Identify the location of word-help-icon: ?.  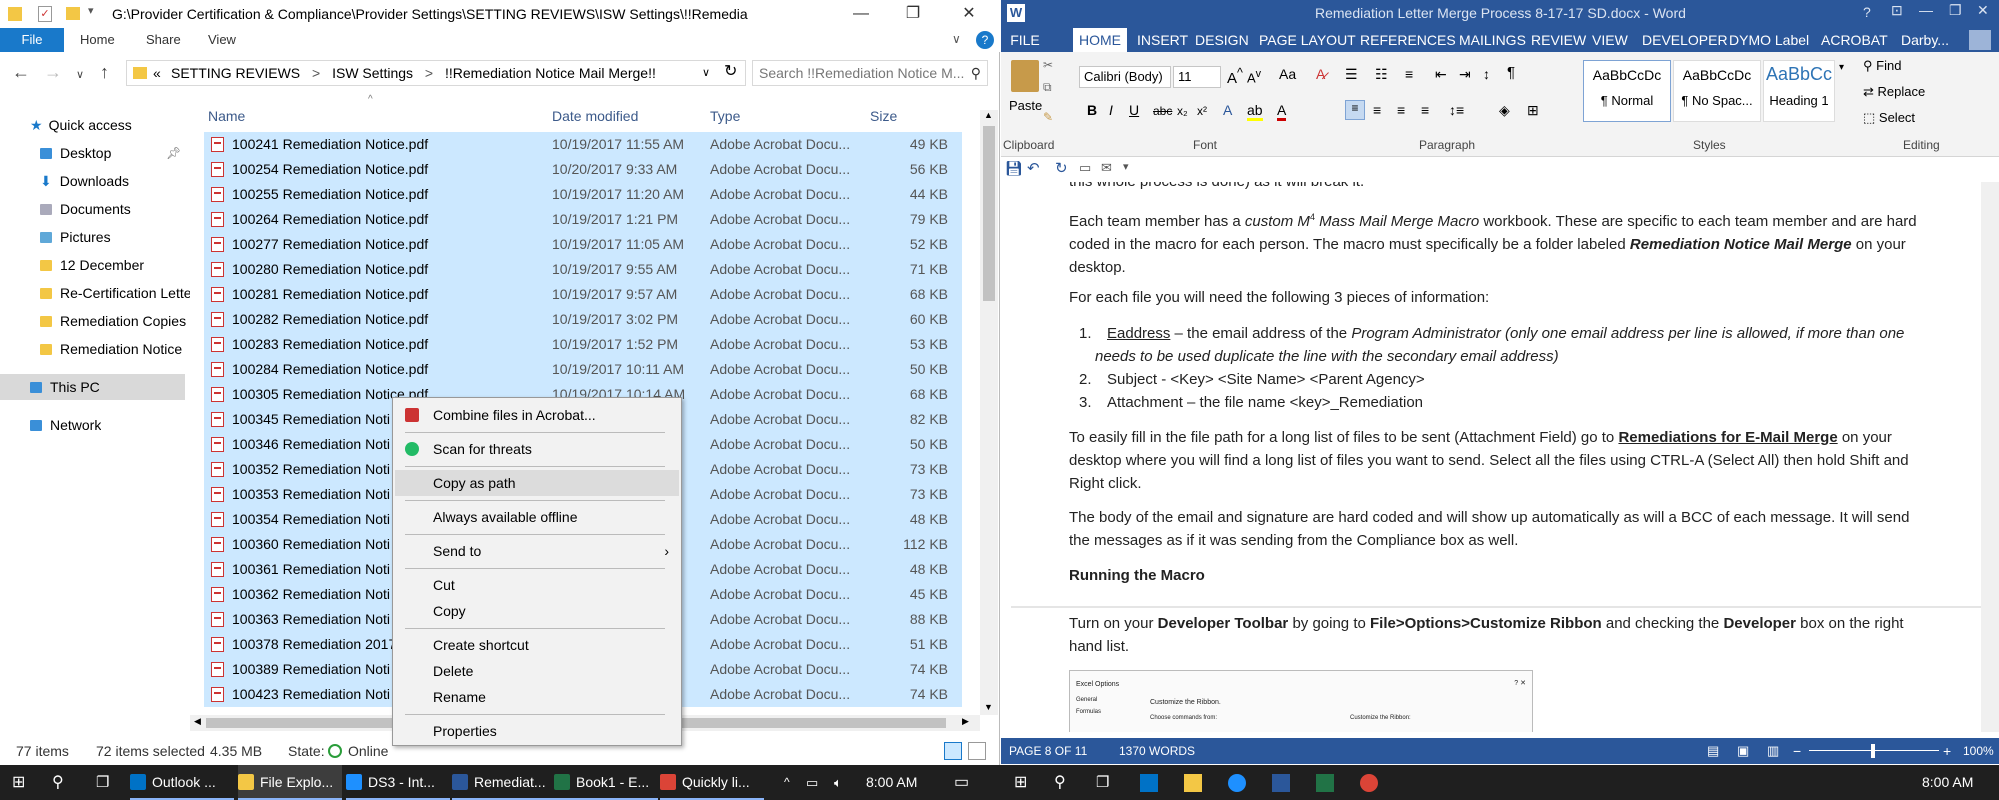
(1867, 12).